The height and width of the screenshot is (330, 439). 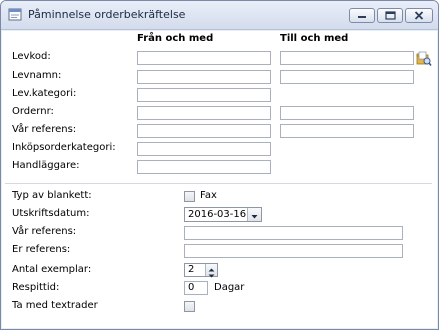 I want to click on ordernr-from-input, so click(x=204, y=113).